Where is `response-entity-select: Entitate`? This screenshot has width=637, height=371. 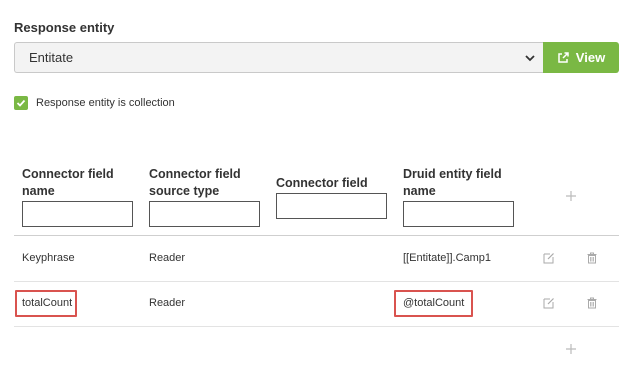
response-entity-select: Entitate is located at coordinates (278, 57).